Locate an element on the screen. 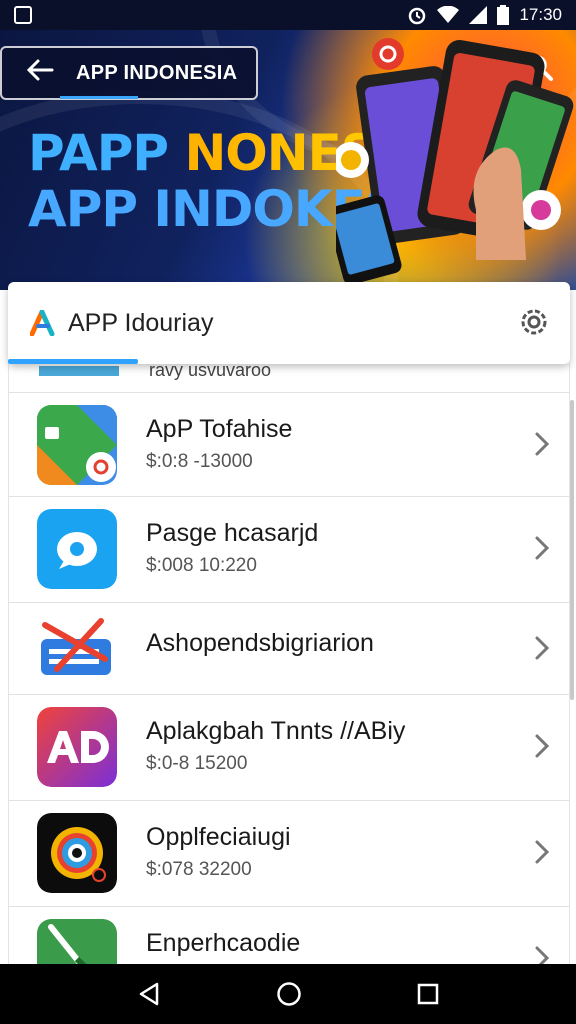  section-header-card: APP Idouriay is located at coordinates (289, 323).